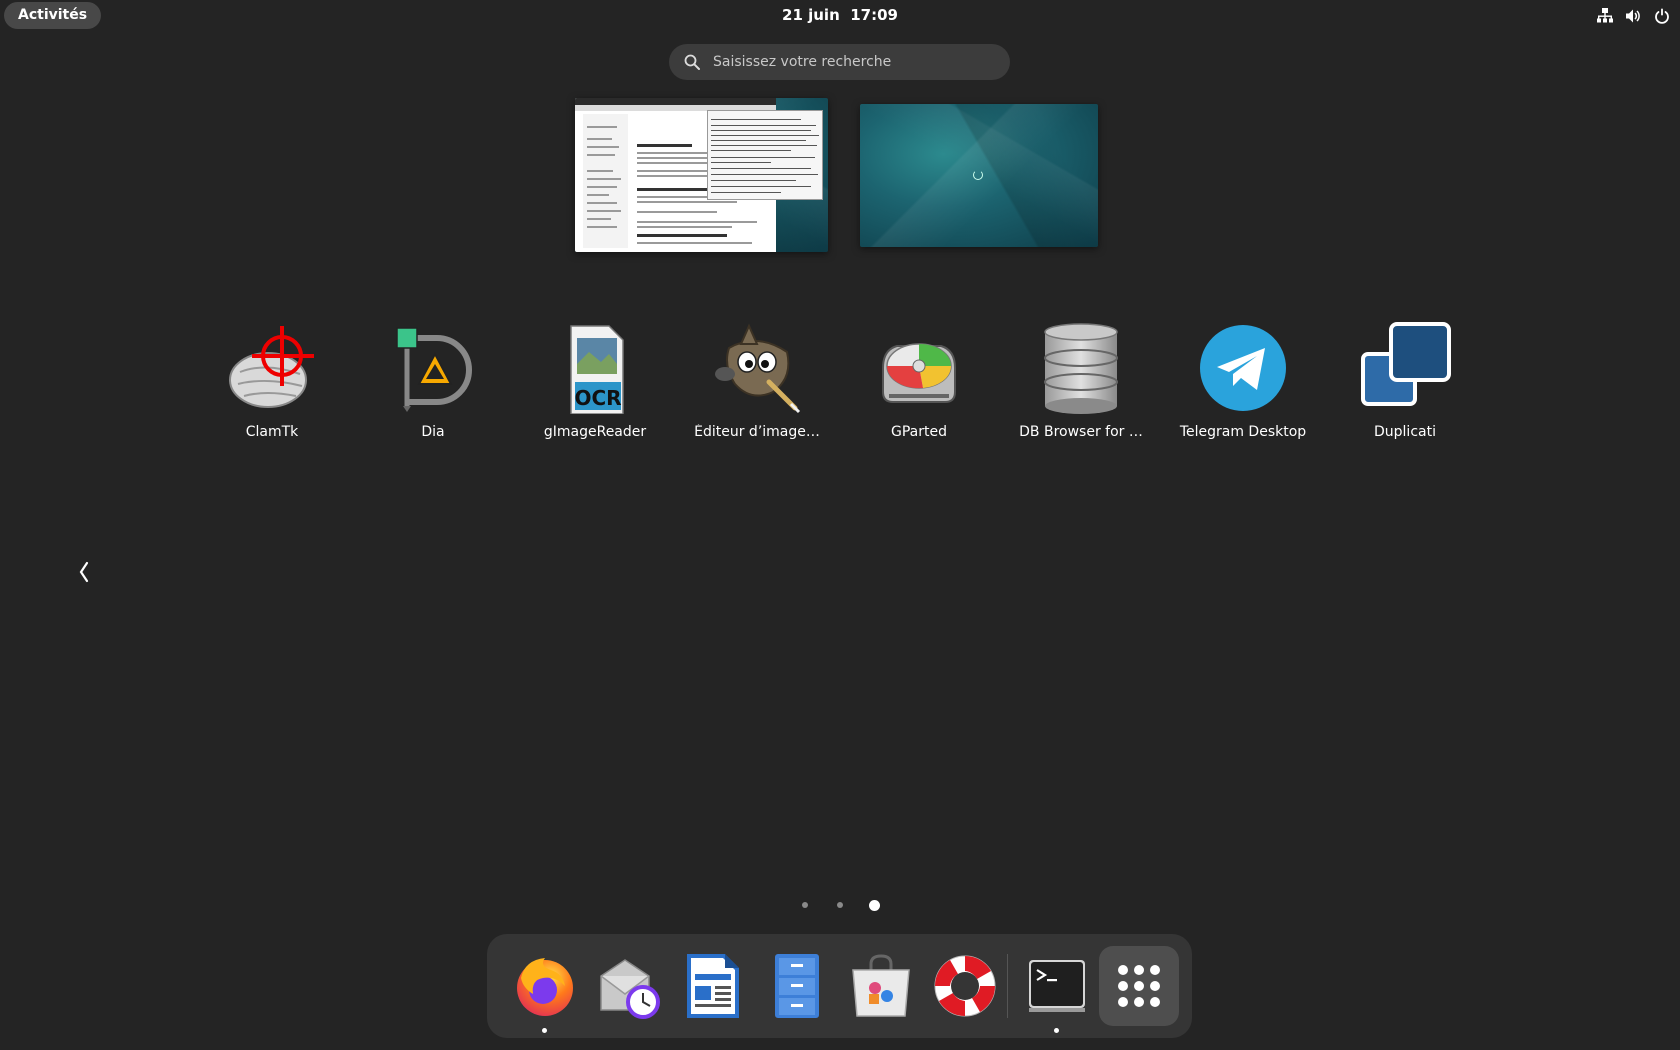 Image resolution: width=1680 pixels, height=1050 pixels. I want to click on db-browser-icon, so click(1081, 368).